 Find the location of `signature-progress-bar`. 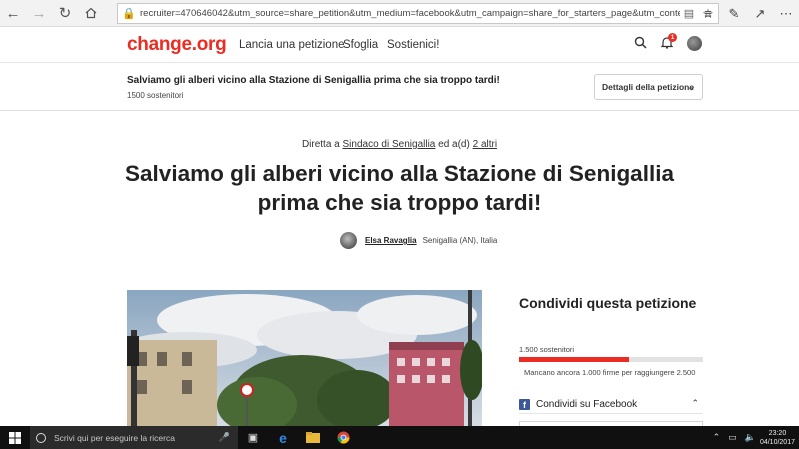

signature-progress-bar is located at coordinates (611, 359).